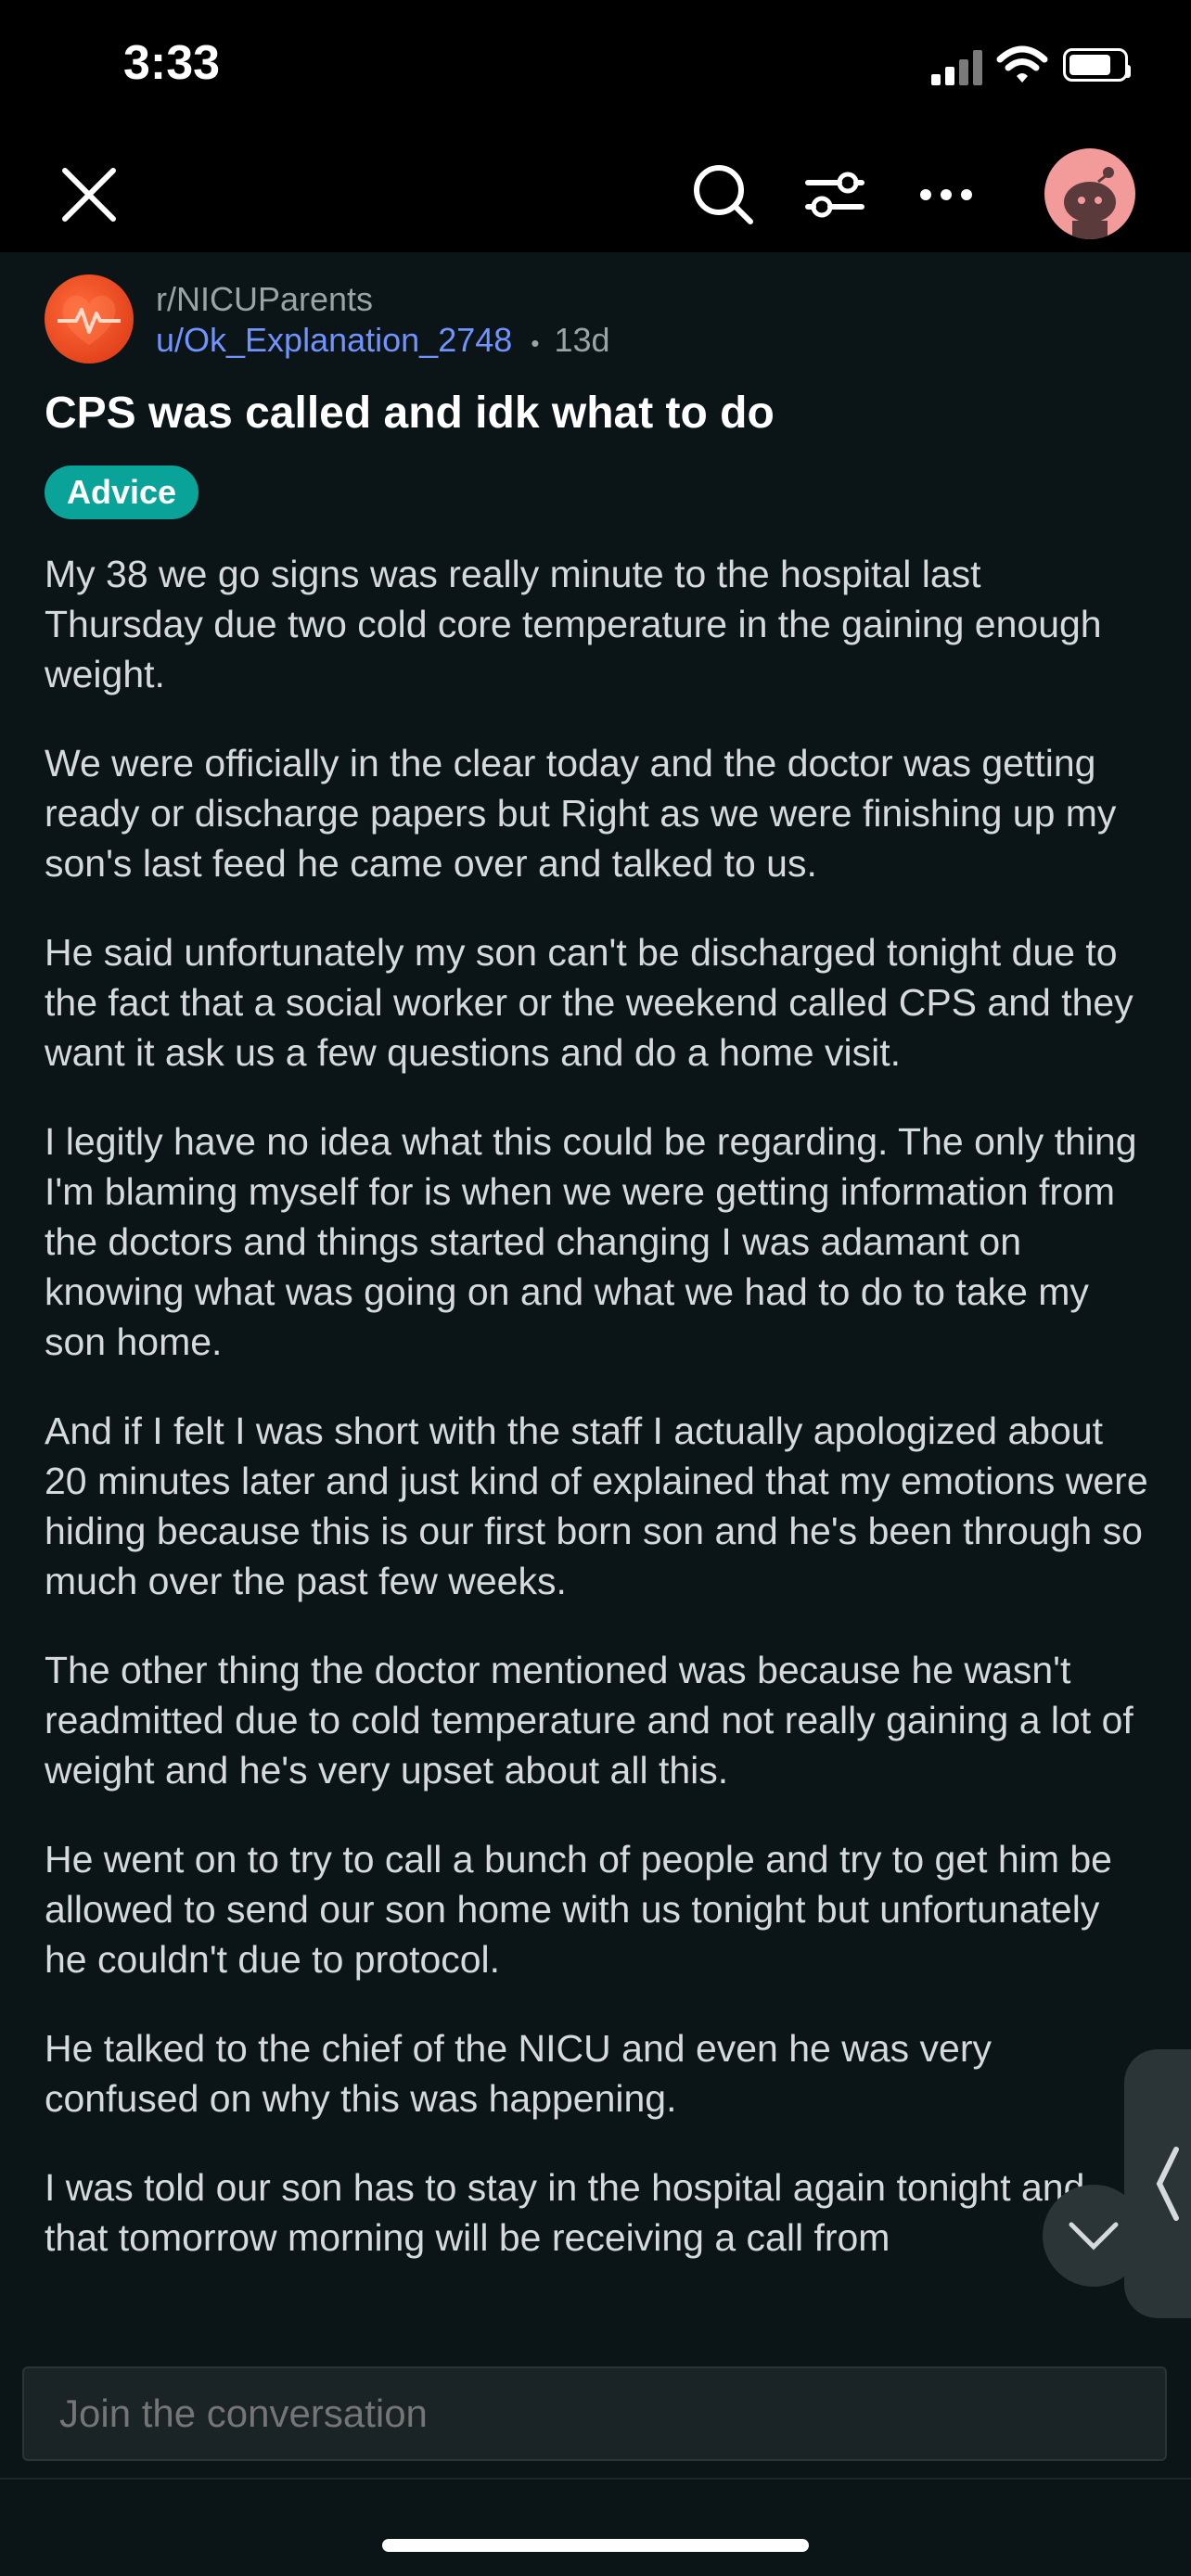 This screenshot has height=2576, width=1191. I want to click on cellular-signal-icon, so click(957, 66).